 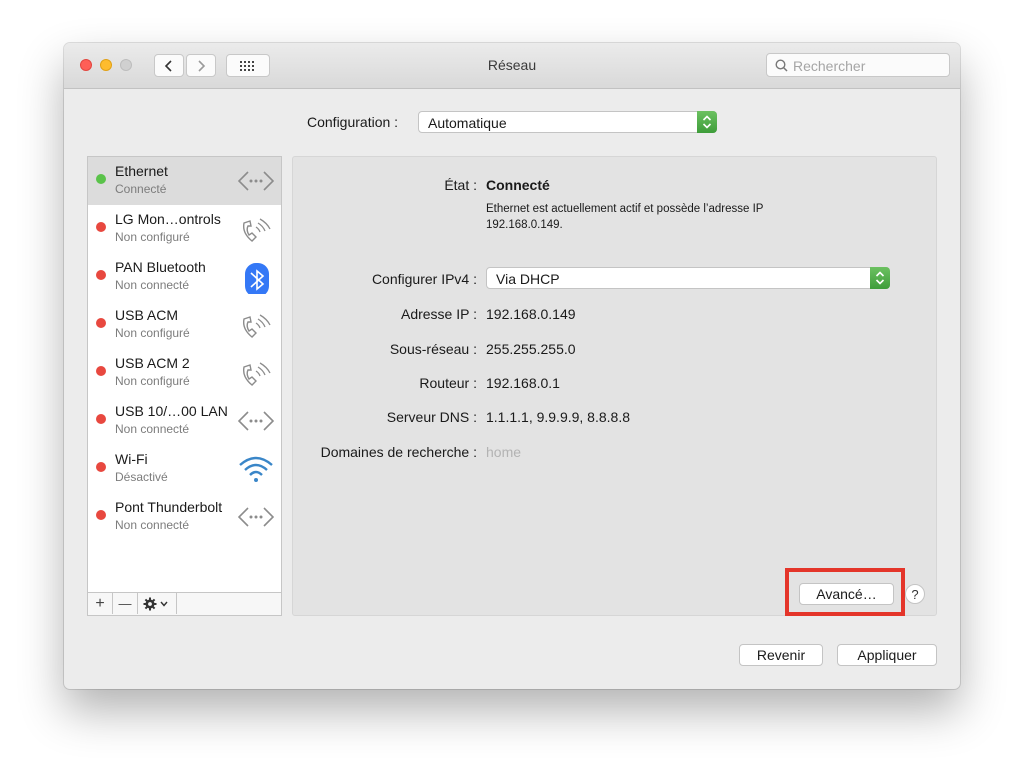 What do you see at coordinates (152, 363) in the screenshot?
I see `service-name: USB ACM 2` at bounding box center [152, 363].